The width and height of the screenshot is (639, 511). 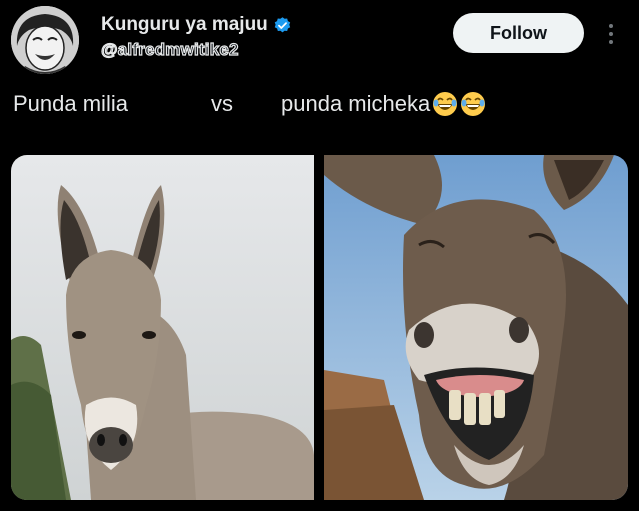 I want to click on tweet-text-part3-wrap: punda micheka, so click(x=383, y=104).